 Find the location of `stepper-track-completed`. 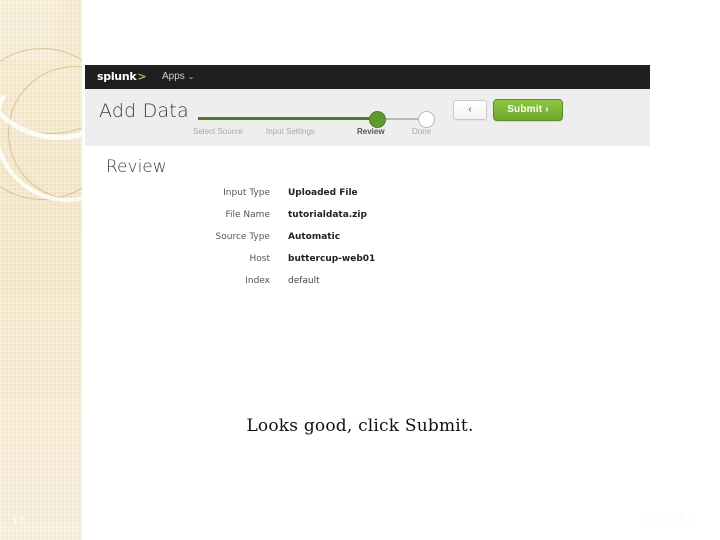

stepper-track-completed is located at coordinates (287, 118).